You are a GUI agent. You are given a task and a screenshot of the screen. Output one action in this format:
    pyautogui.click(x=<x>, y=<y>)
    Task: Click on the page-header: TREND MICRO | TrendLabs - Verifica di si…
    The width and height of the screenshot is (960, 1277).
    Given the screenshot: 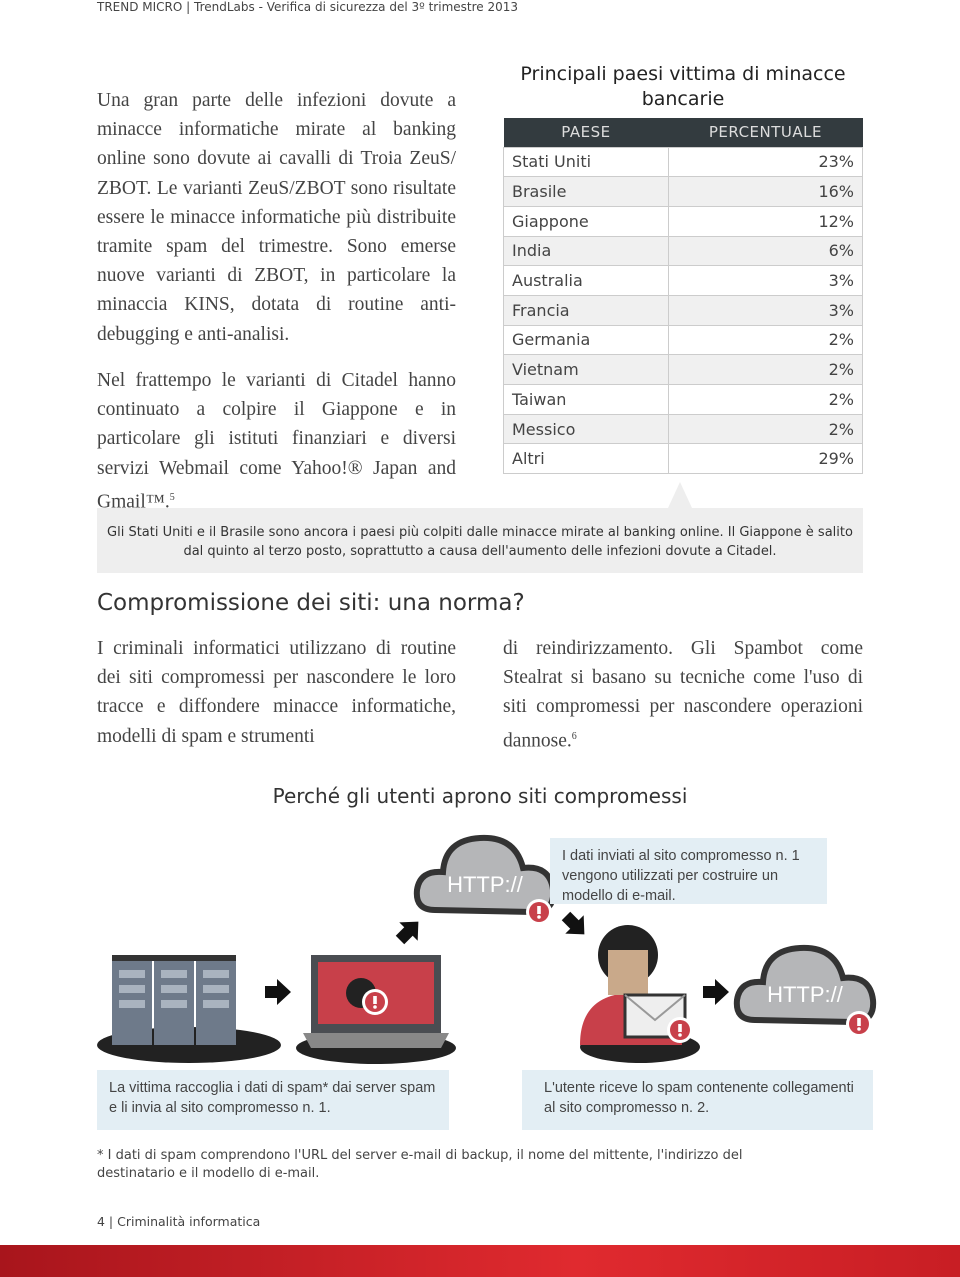 What is the action you would take?
    pyautogui.click(x=308, y=7)
    